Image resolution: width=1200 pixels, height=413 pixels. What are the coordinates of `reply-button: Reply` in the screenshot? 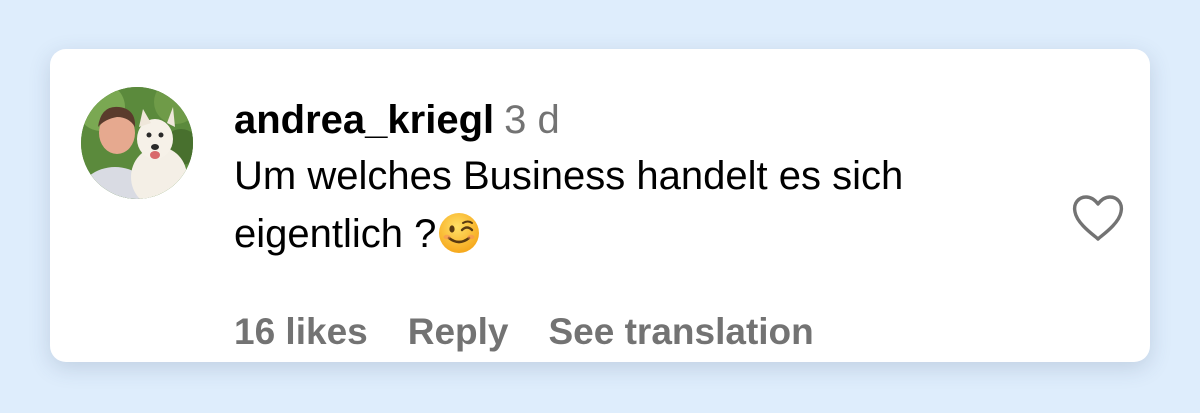 It's located at (458, 331).